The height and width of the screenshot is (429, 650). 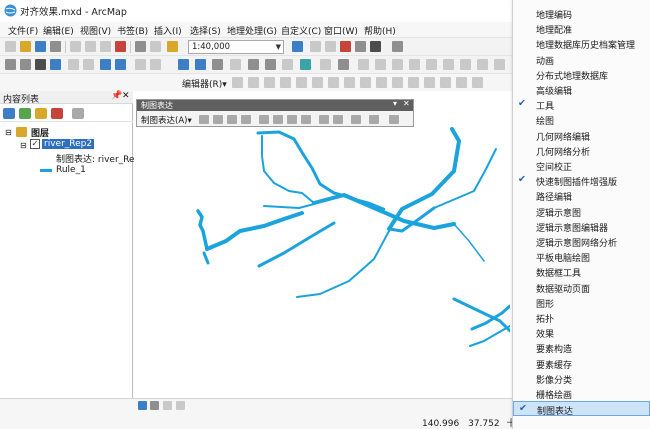 What do you see at coordinates (75, 46) in the screenshot?
I see `cut-icon` at bounding box center [75, 46].